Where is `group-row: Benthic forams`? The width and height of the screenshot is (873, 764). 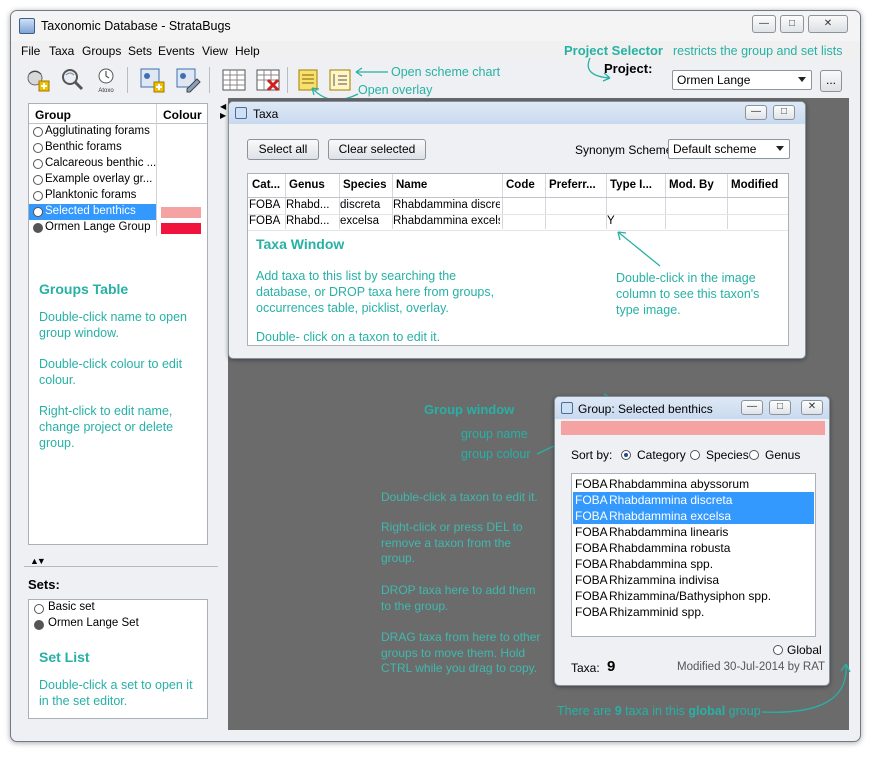 group-row: Benthic forams is located at coordinates (92, 148).